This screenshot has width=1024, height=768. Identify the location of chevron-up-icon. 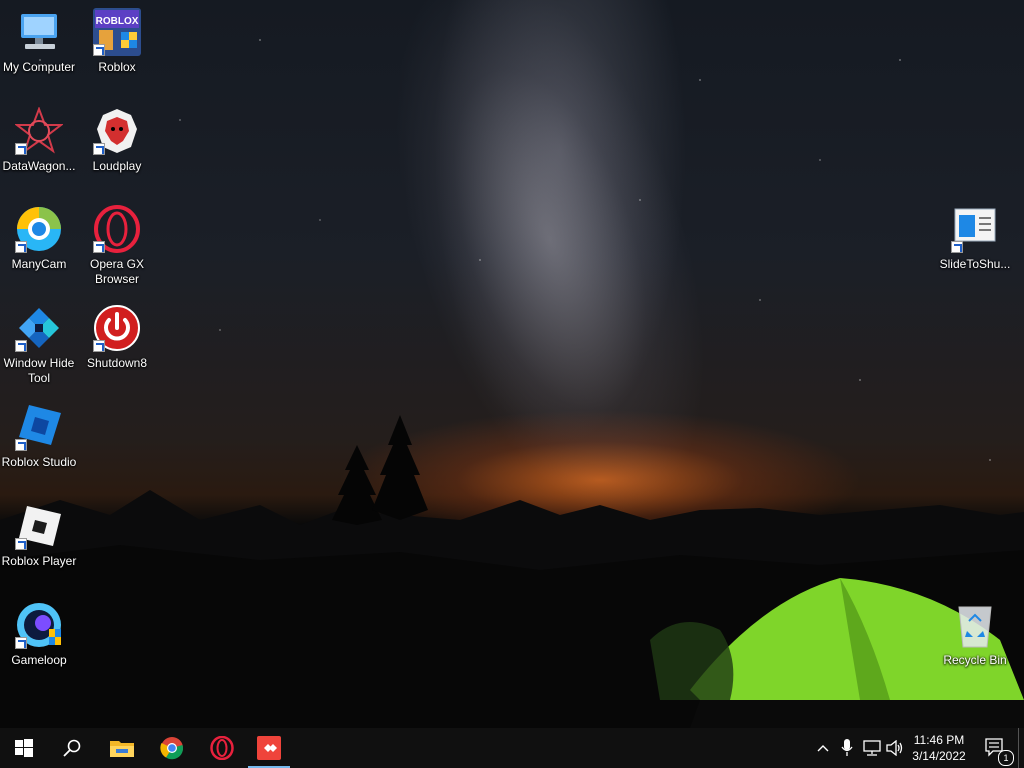
(823, 748).